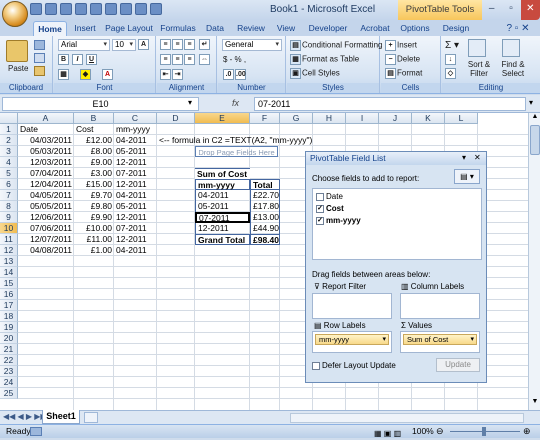 The height and width of the screenshot is (440, 540). Describe the element at coordinates (513, 69) in the screenshot. I see `find-select-button: Find & Select` at that location.